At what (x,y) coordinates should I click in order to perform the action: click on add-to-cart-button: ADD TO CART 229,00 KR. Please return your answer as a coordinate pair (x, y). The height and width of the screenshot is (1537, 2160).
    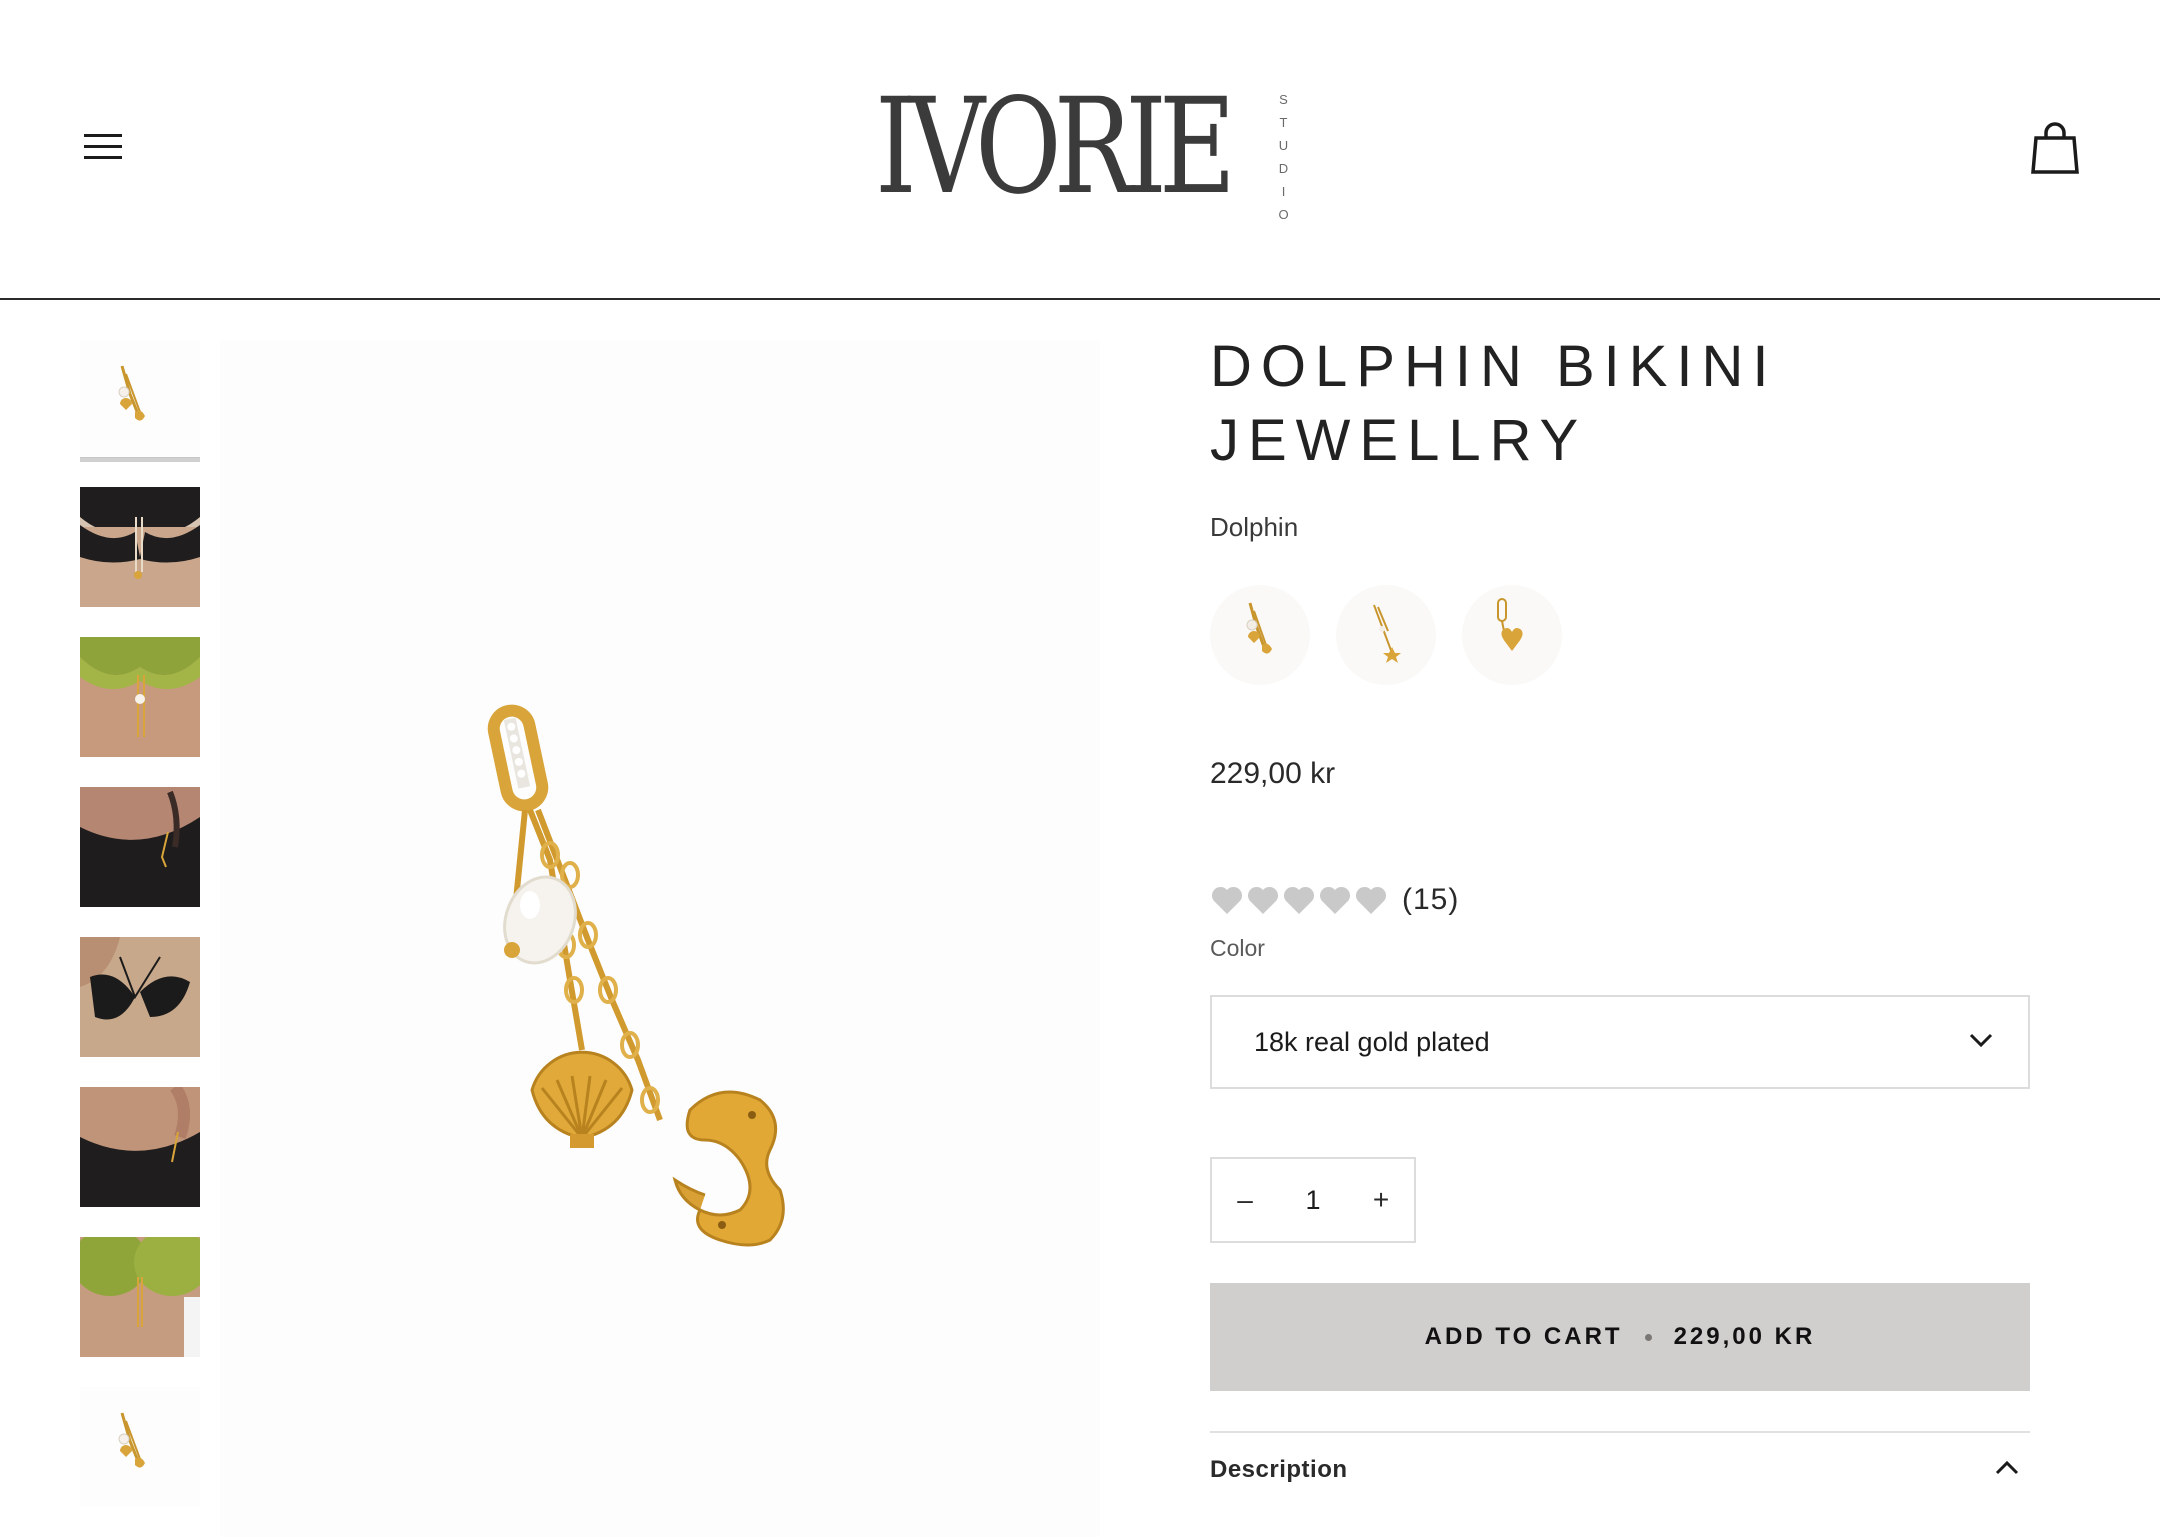
    Looking at the image, I should click on (1620, 1337).